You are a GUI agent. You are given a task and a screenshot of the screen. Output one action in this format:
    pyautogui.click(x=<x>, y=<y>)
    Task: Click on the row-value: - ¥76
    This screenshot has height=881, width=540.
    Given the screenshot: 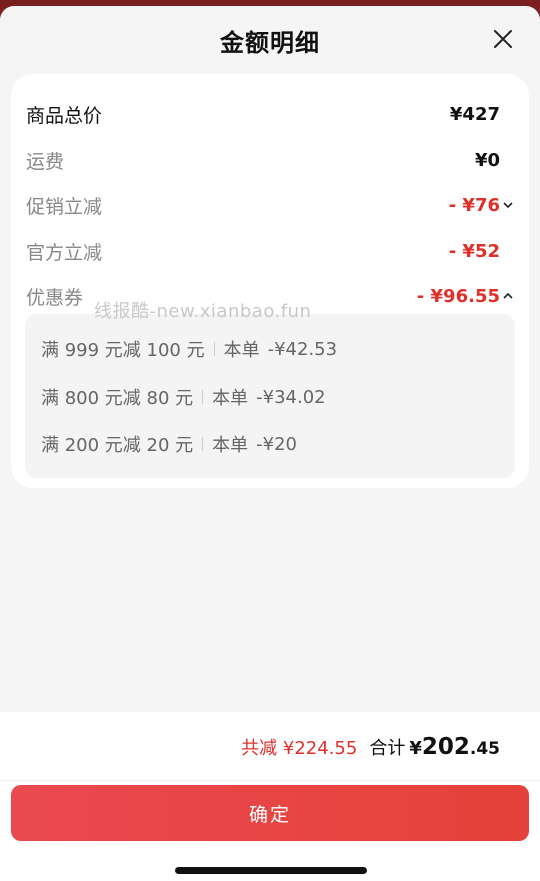 What is the action you would take?
    pyautogui.click(x=480, y=205)
    